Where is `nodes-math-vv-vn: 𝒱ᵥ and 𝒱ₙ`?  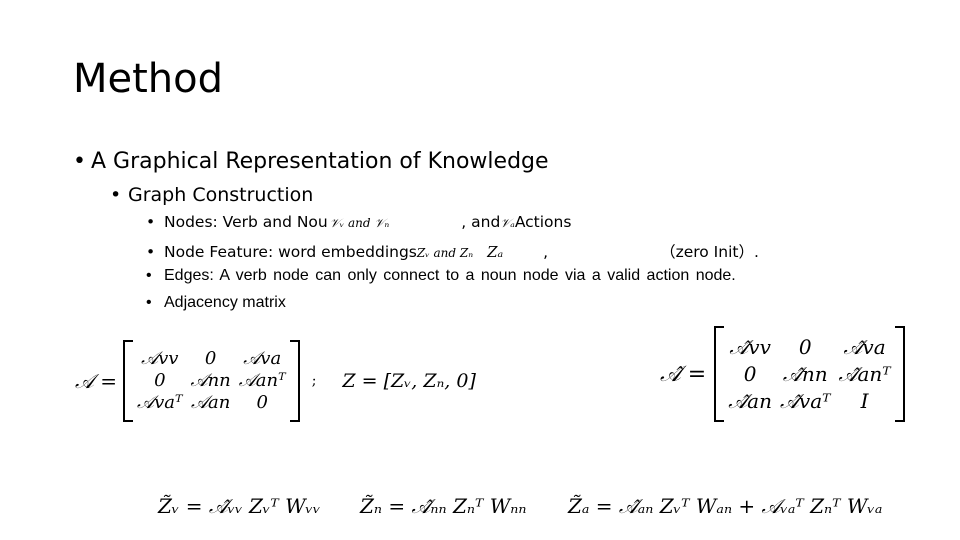 nodes-math-vv-vn: 𝒱ᵥ and 𝒱ₙ is located at coordinates (359, 223).